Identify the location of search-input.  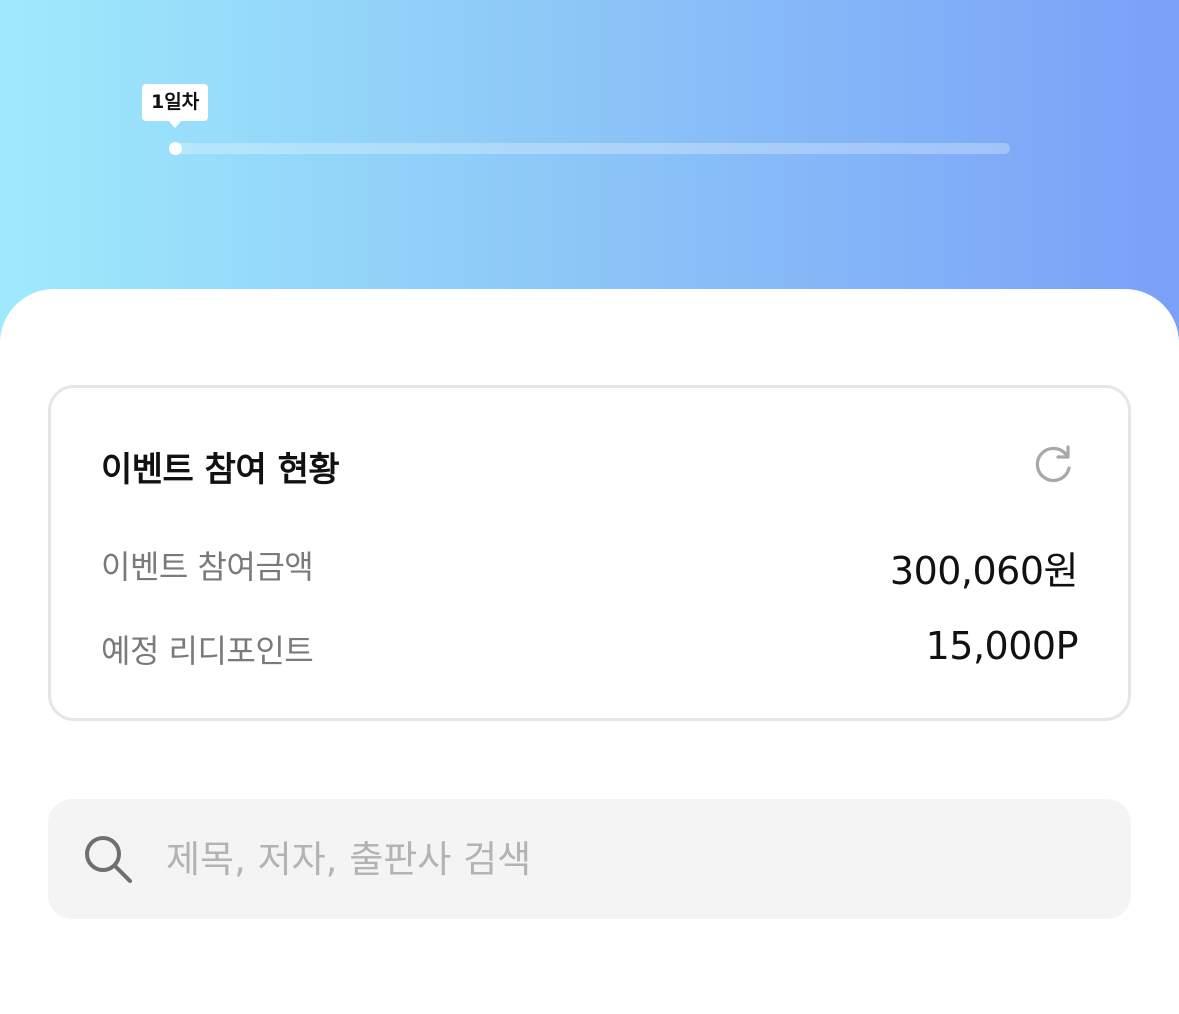
(626, 859).